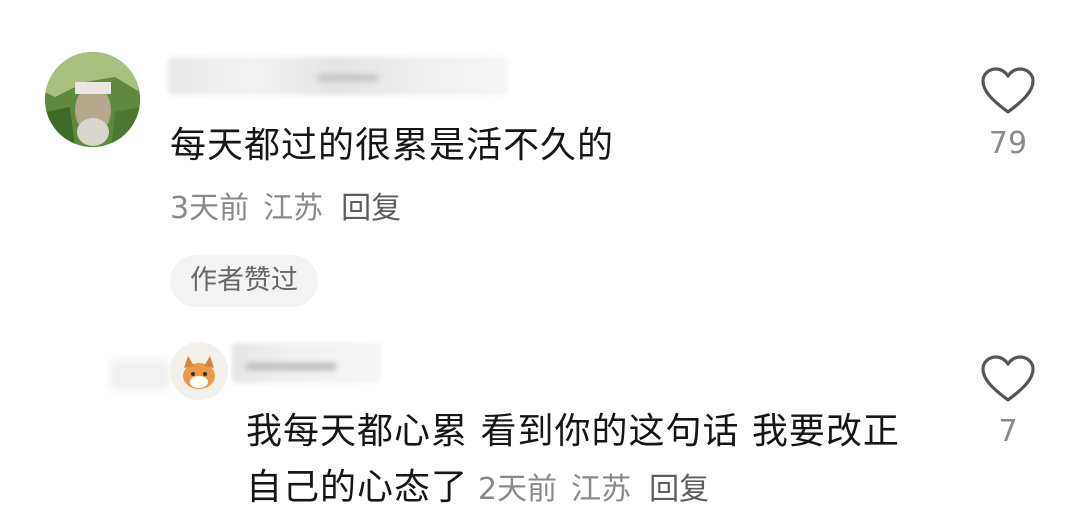  I want to click on like-button: 79, so click(1008, 113).